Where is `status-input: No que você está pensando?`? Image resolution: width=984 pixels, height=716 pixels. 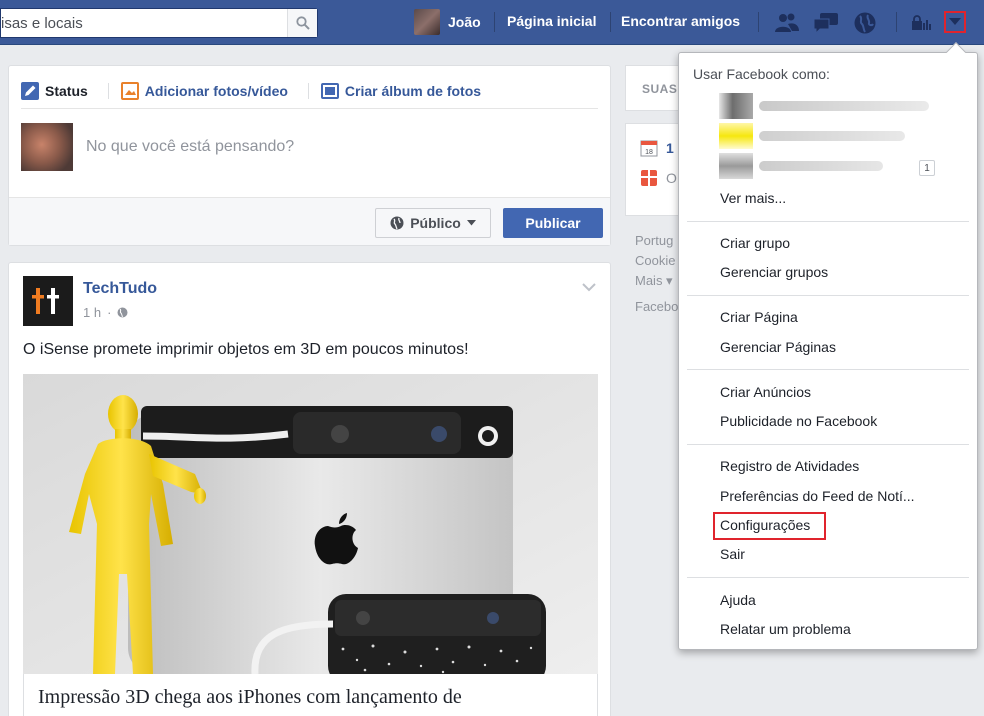
status-input: No que você está pensando? is located at coordinates (190, 147).